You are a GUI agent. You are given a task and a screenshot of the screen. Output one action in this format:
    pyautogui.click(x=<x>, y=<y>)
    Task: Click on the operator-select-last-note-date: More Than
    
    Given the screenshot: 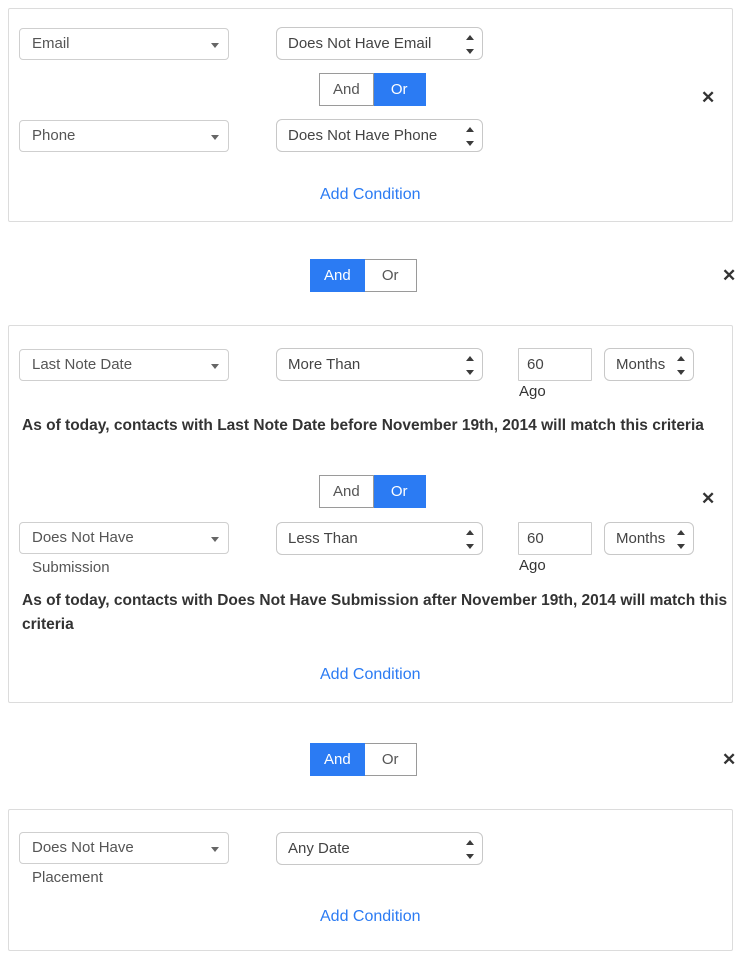 What is the action you would take?
    pyautogui.click(x=379, y=364)
    